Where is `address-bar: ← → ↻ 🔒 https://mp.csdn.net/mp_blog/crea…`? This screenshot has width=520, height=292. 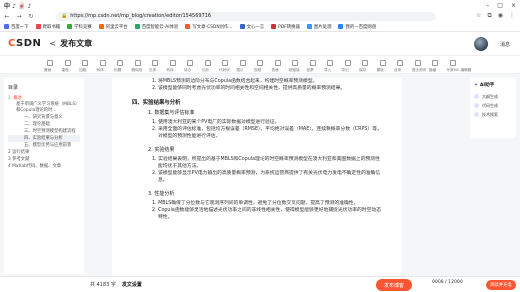
address-bar: ← → ↻ 🔒 https://mp.csdn.net/mp_blog/crea… is located at coordinates (260, 16).